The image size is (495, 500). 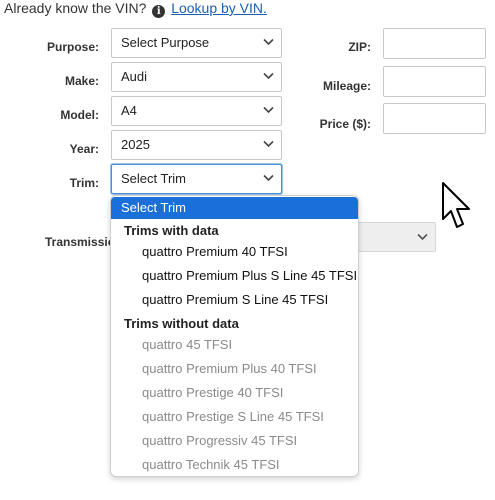 I want to click on purpose-select-value: Select Purpose, so click(x=165, y=42).